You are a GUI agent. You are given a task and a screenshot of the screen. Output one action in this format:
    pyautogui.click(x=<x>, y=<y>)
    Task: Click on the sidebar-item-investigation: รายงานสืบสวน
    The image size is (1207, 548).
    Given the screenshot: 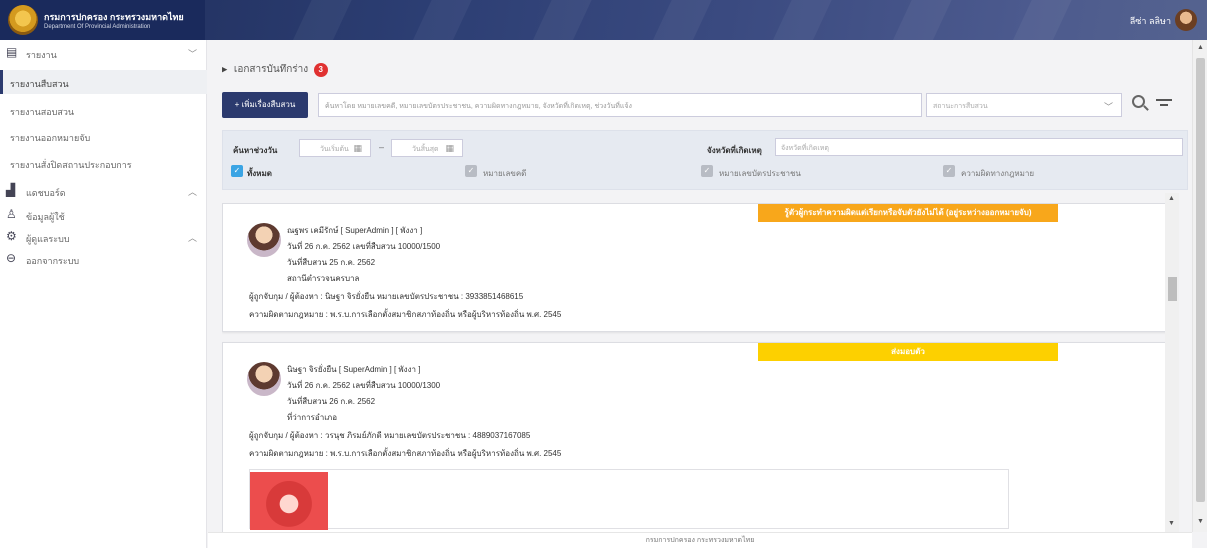 What is the action you would take?
    pyautogui.click(x=103, y=82)
    